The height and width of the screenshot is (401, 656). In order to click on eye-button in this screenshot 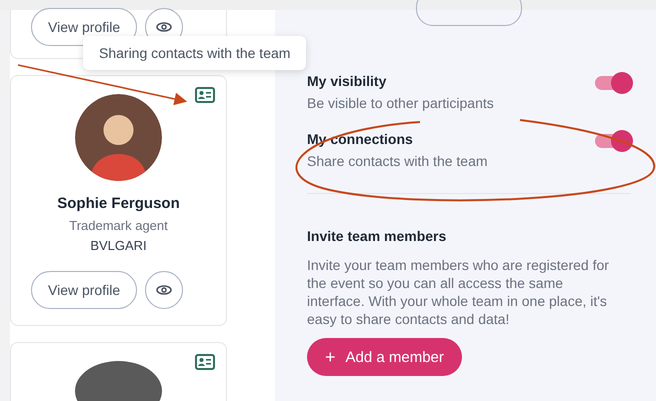, I will do `click(164, 290)`.